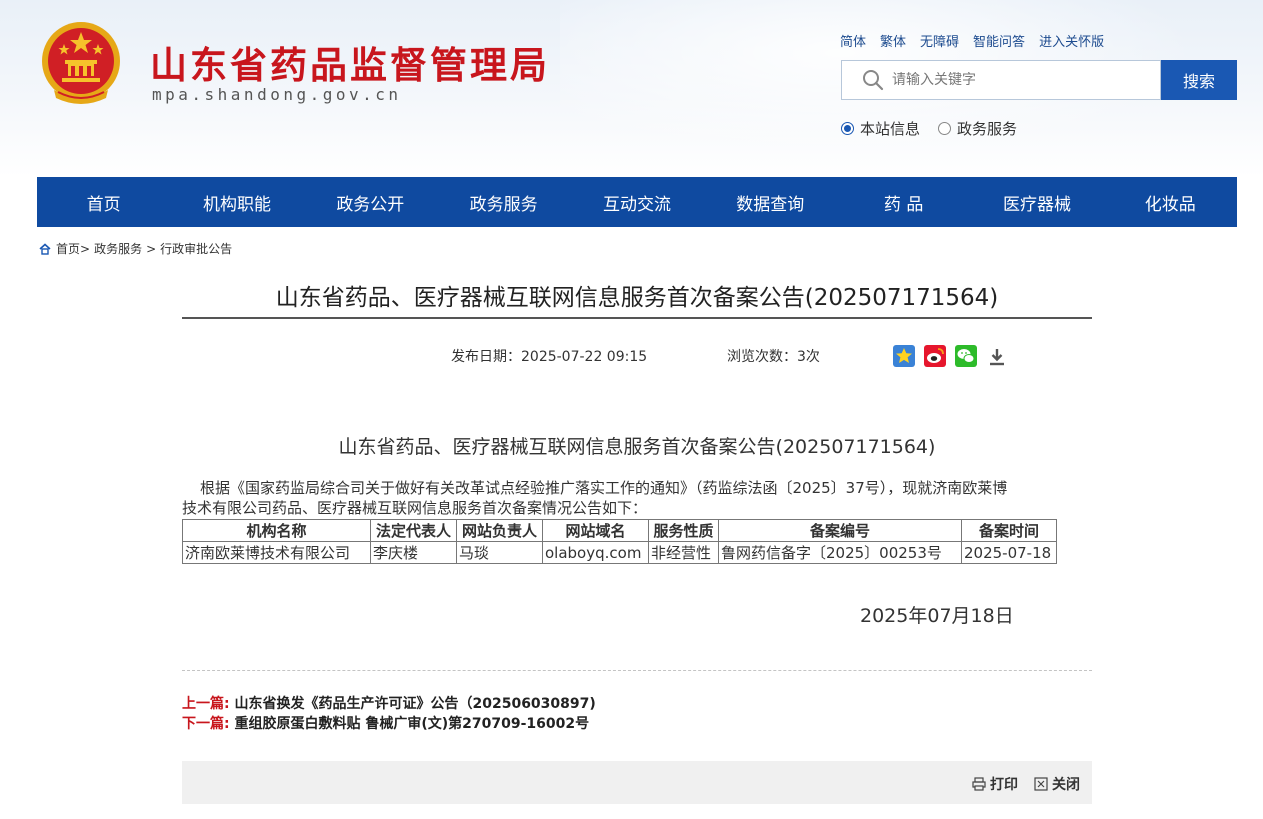 Image resolution: width=1263 pixels, height=819 pixels. I want to click on cell-org-name: 济南欧莱博技术有限公司, so click(276, 552).